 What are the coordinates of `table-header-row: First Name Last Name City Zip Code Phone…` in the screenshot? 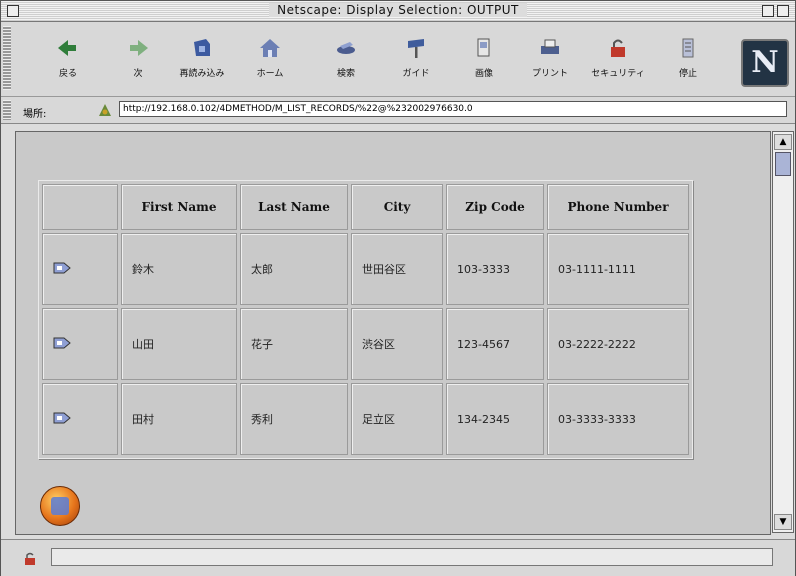 It's located at (365, 207).